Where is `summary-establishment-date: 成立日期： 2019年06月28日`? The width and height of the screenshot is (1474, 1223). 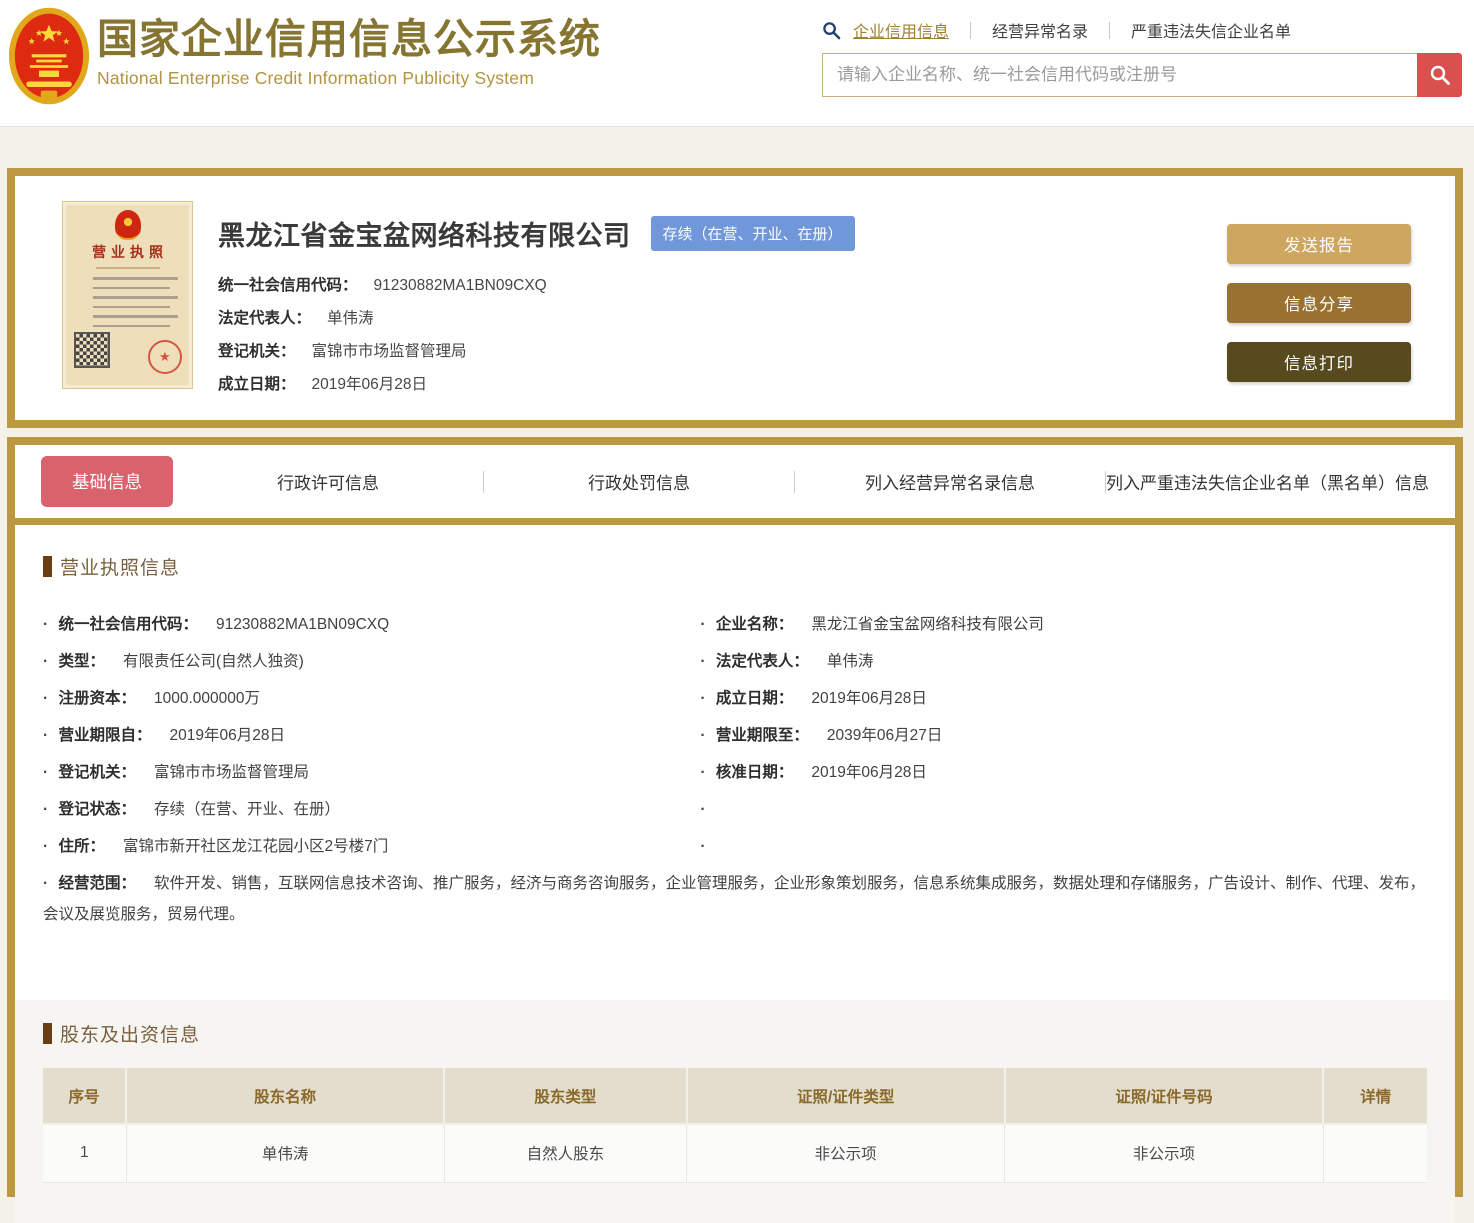 summary-establishment-date: 成立日期： 2019年06月28日 is located at coordinates (322, 384).